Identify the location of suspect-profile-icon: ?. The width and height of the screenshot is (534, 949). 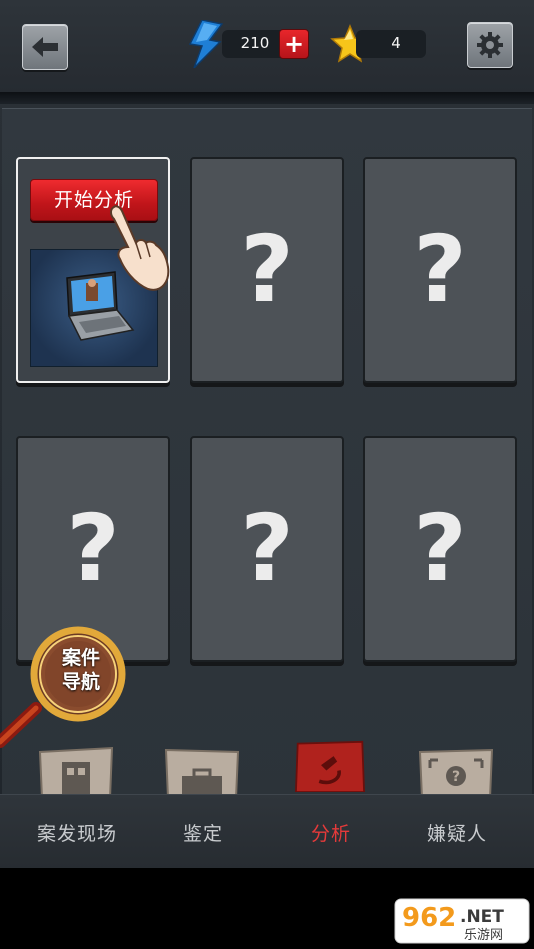
(456, 772).